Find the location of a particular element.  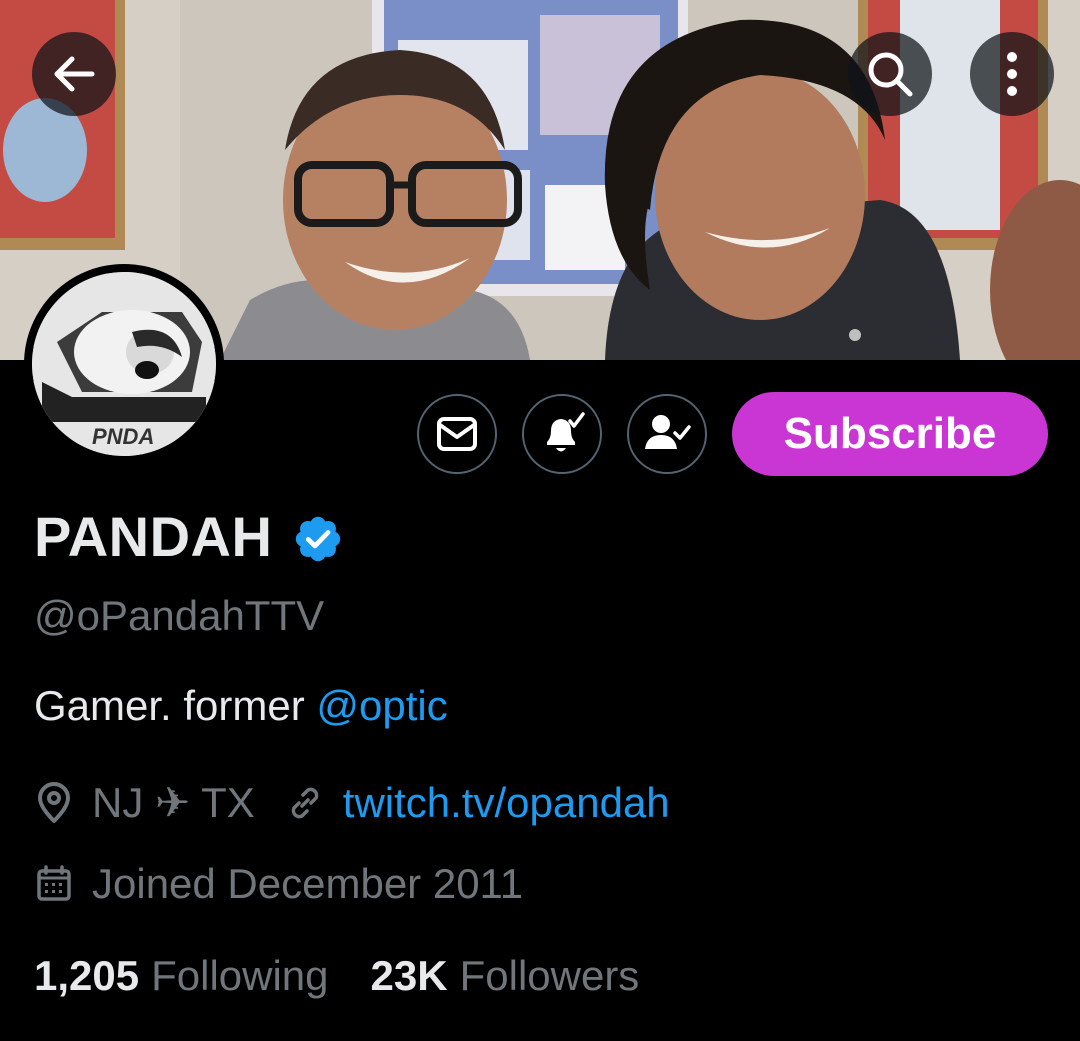

back-button is located at coordinates (74, 74).